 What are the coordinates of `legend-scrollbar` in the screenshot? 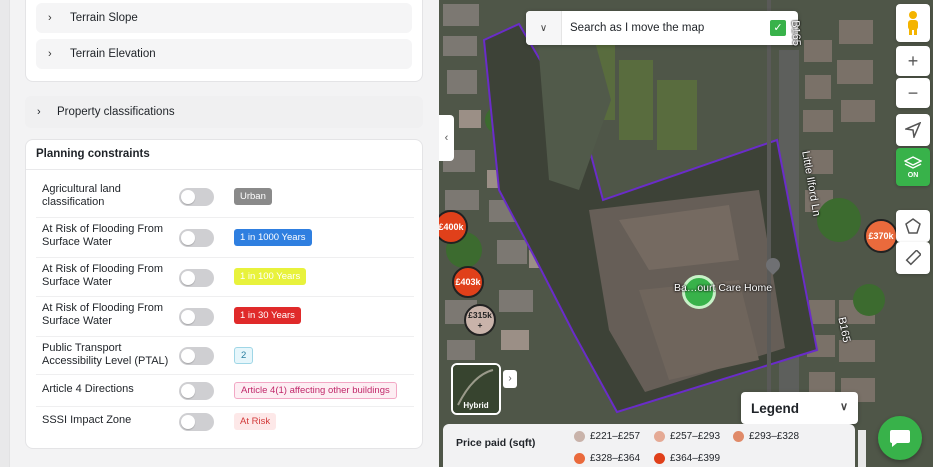 It's located at (862, 448).